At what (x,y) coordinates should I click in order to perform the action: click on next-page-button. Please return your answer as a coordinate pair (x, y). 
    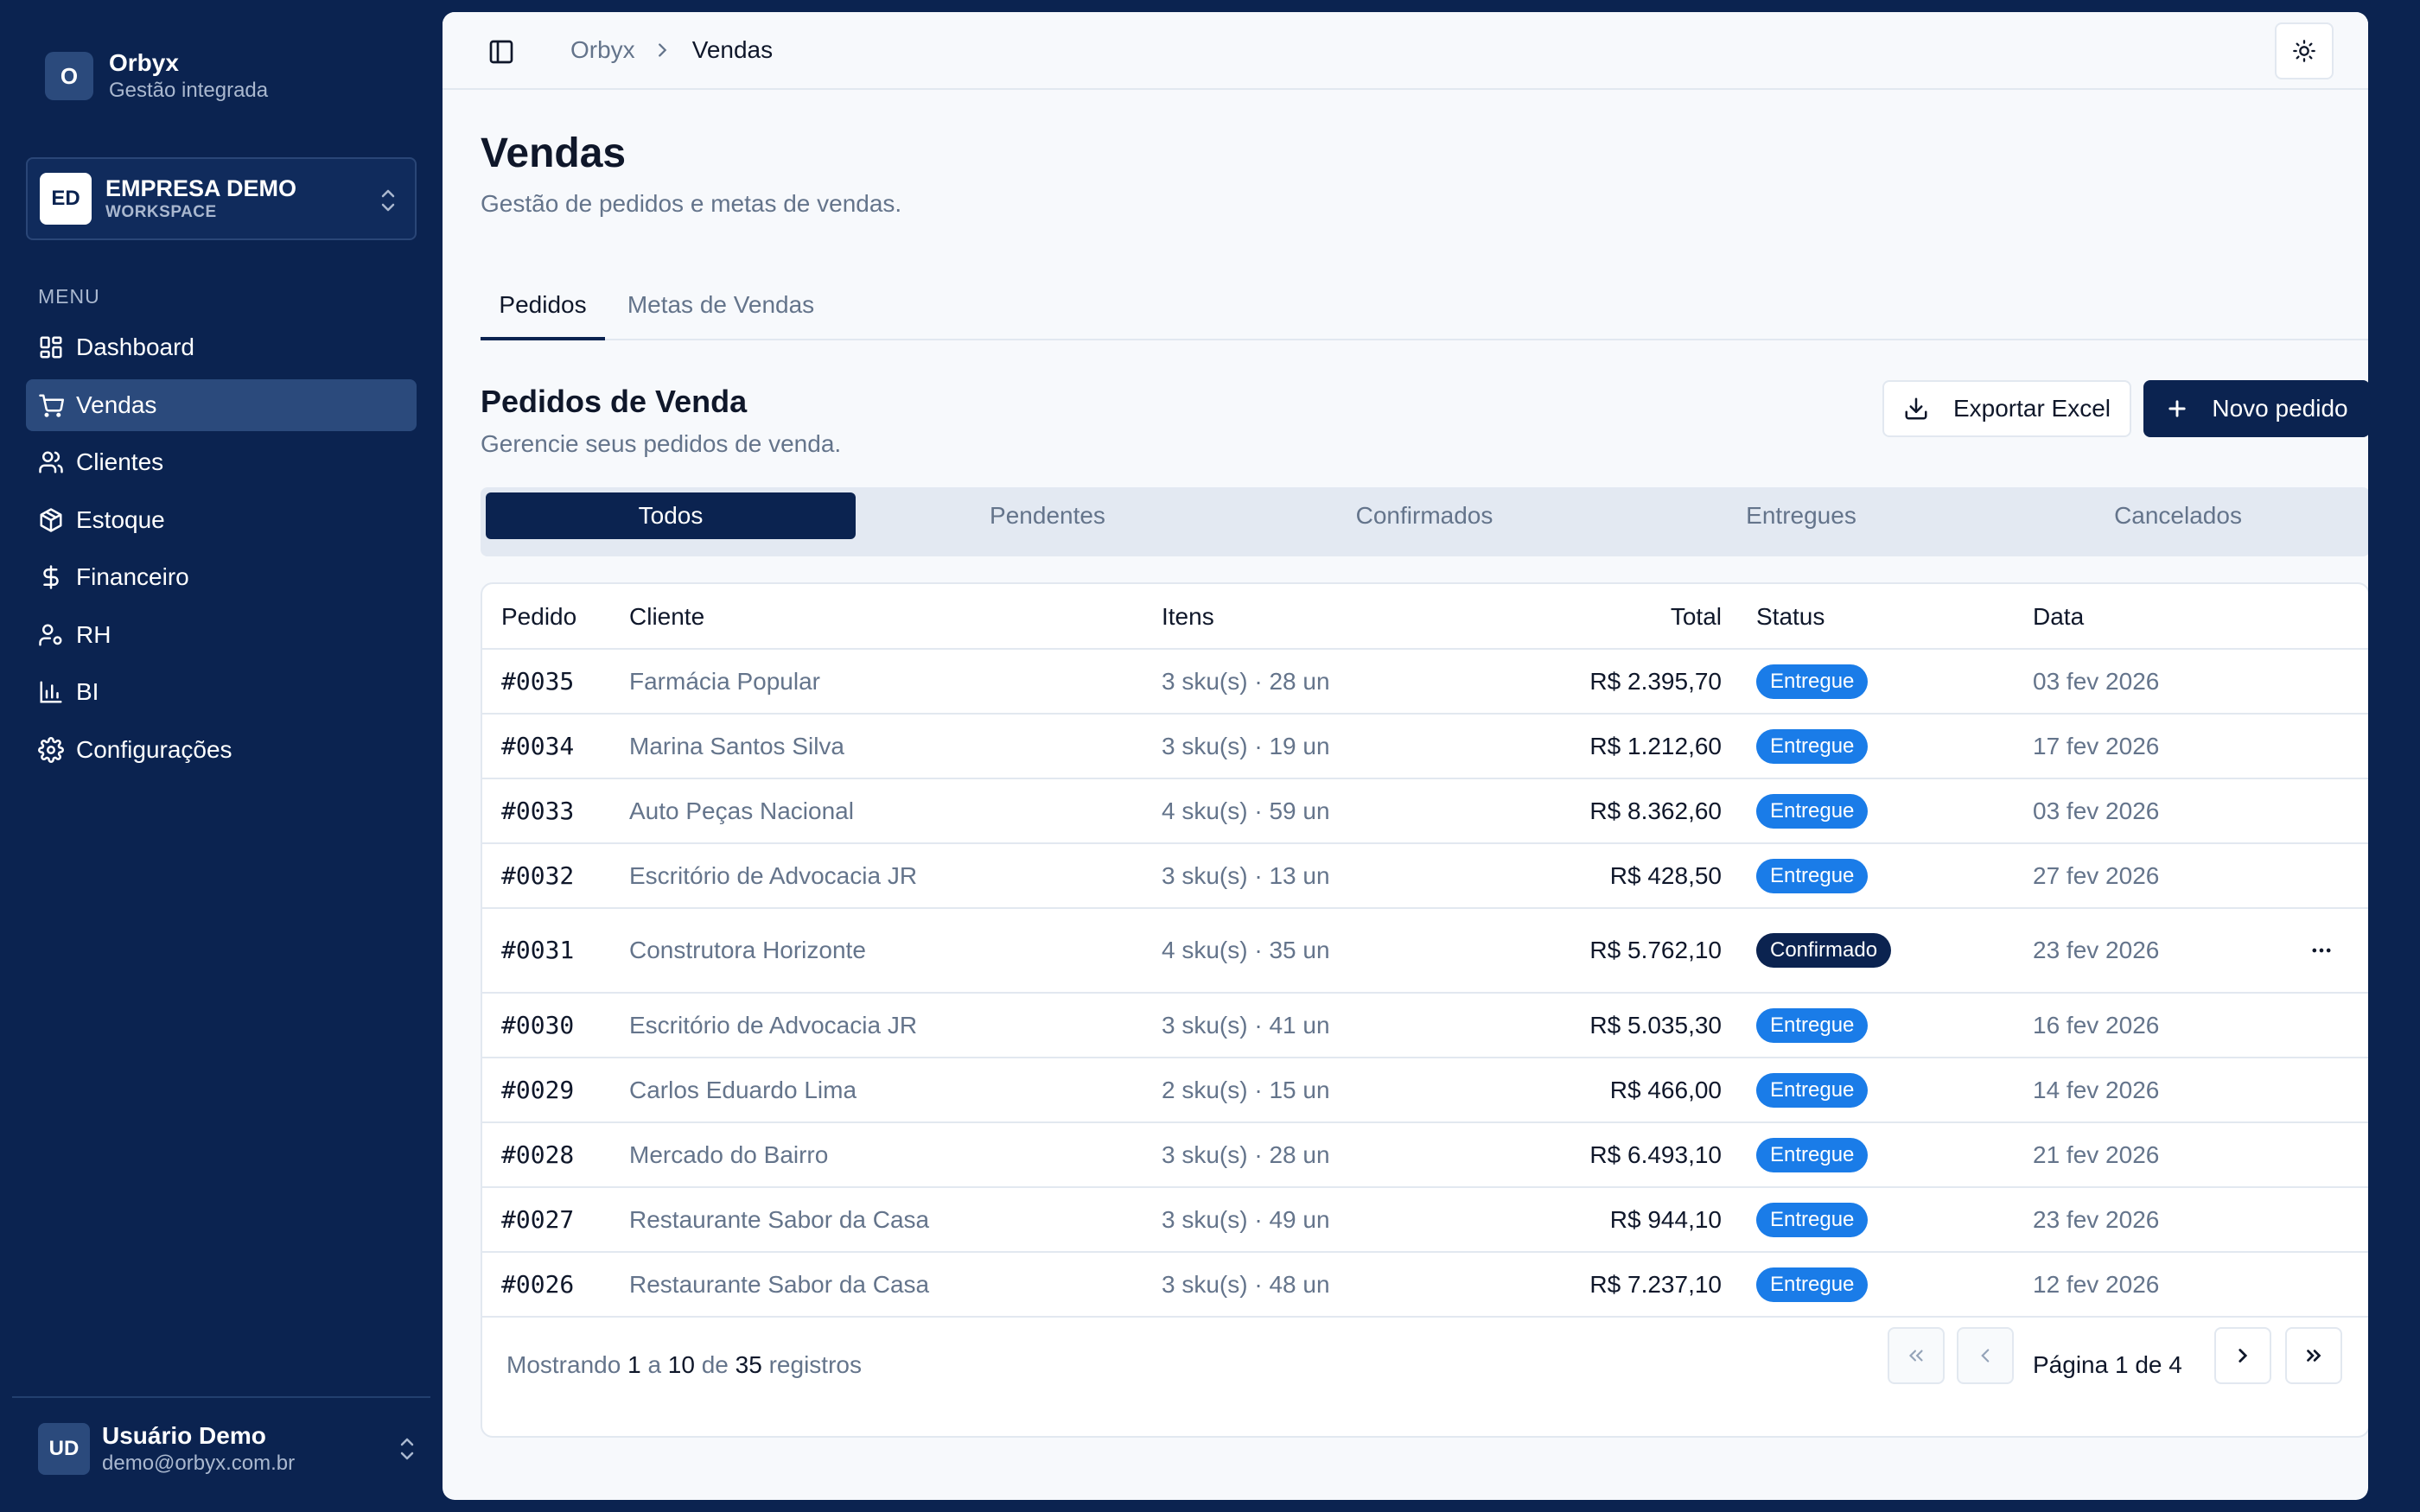
    Looking at the image, I should click on (2242, 1355).